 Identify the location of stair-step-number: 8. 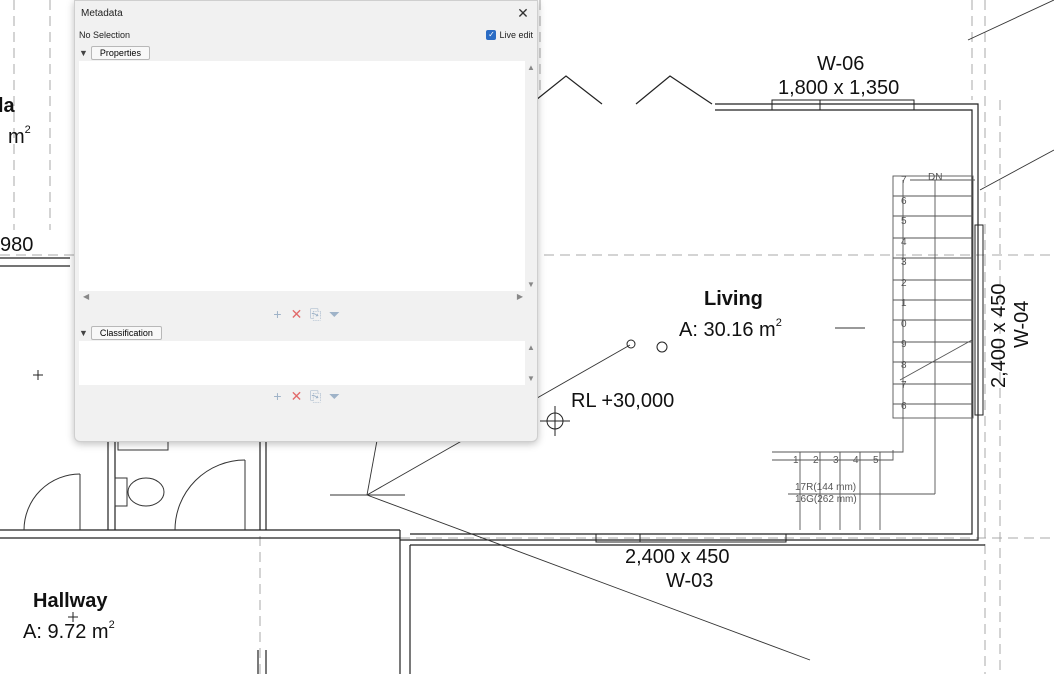
(904, 365).